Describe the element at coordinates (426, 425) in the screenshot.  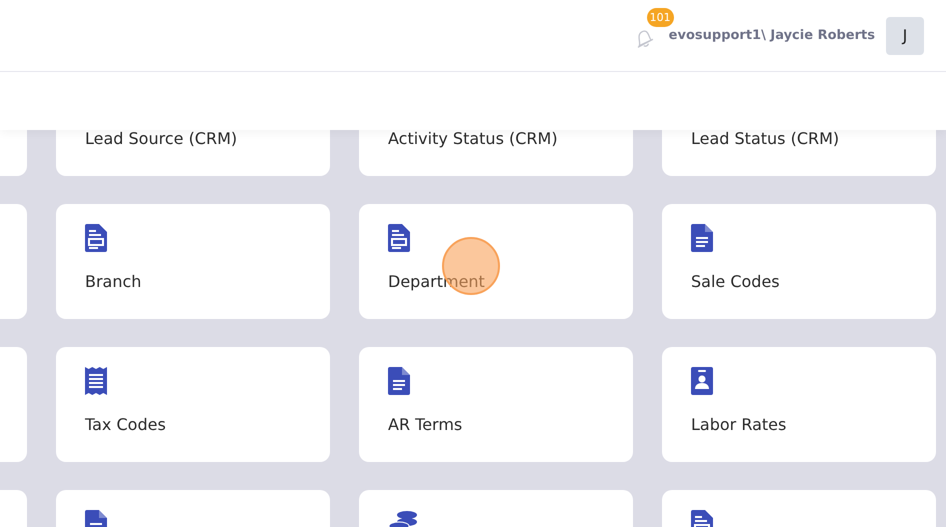
I see `card-label: AR Terms` at that location.